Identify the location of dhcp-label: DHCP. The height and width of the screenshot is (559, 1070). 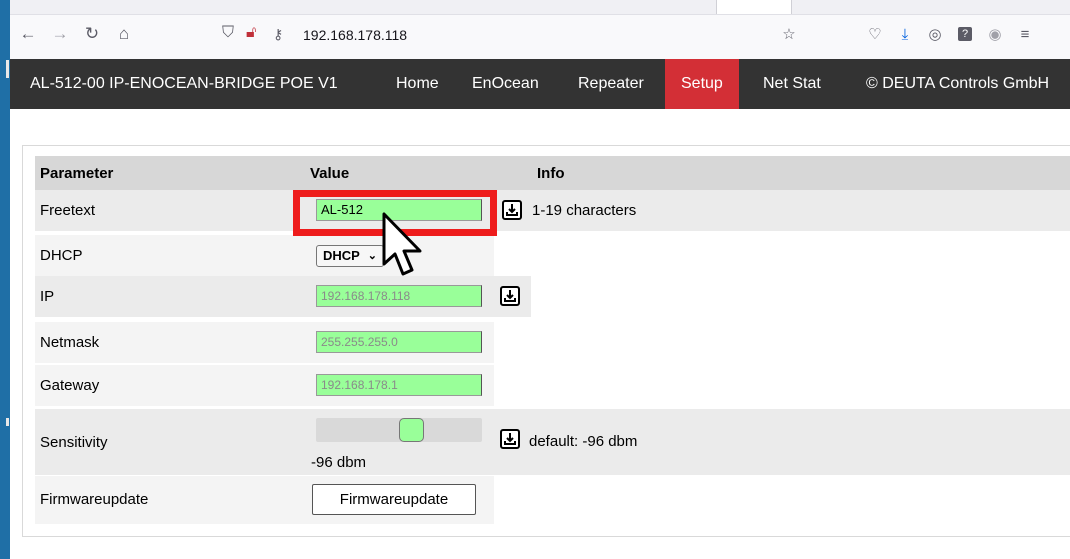
(61, 255).